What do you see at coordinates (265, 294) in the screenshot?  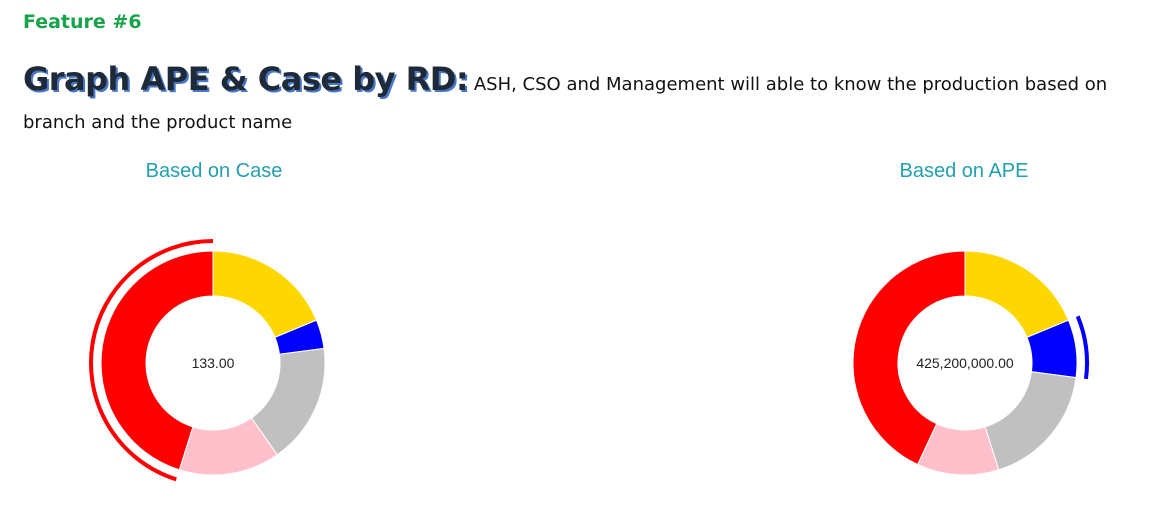 I see `donut-slice` at bounding box center [265, 294].